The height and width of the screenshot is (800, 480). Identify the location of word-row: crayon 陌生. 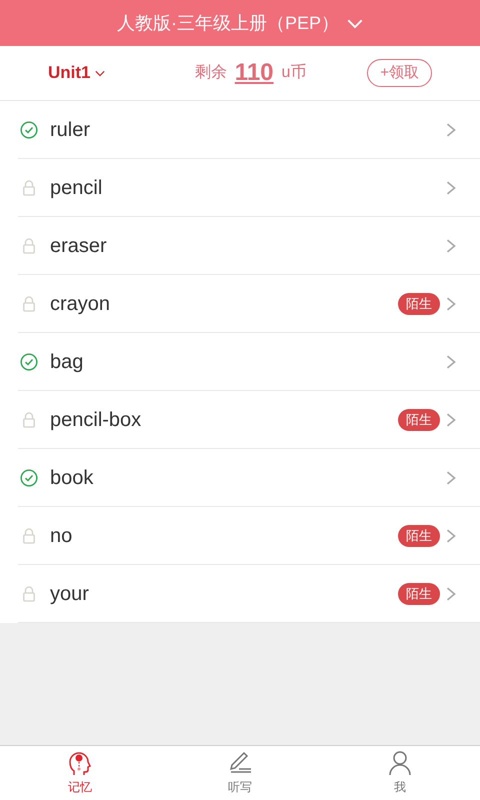
(240, 304).